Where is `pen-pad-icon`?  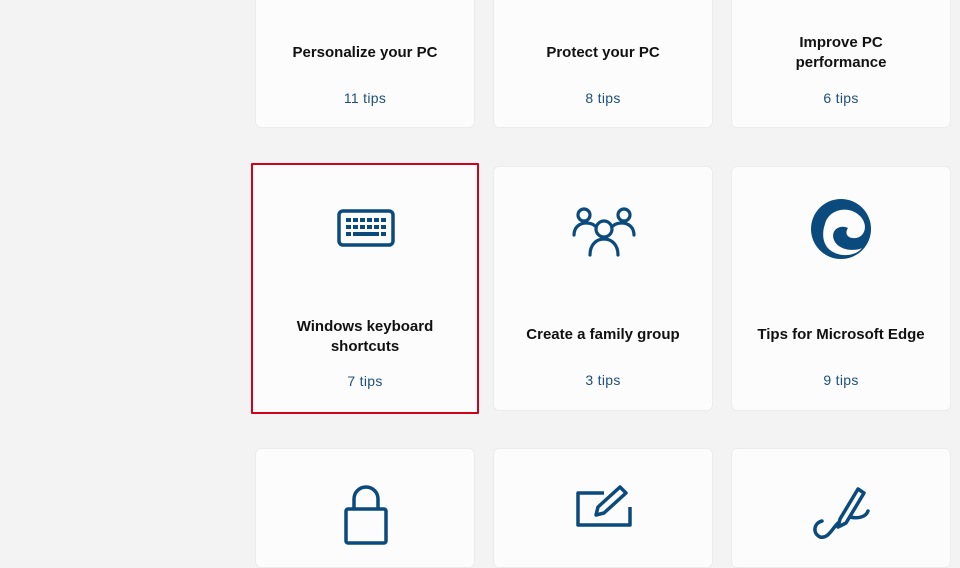
pen-pad-icon is located at coordinates (604, 507).